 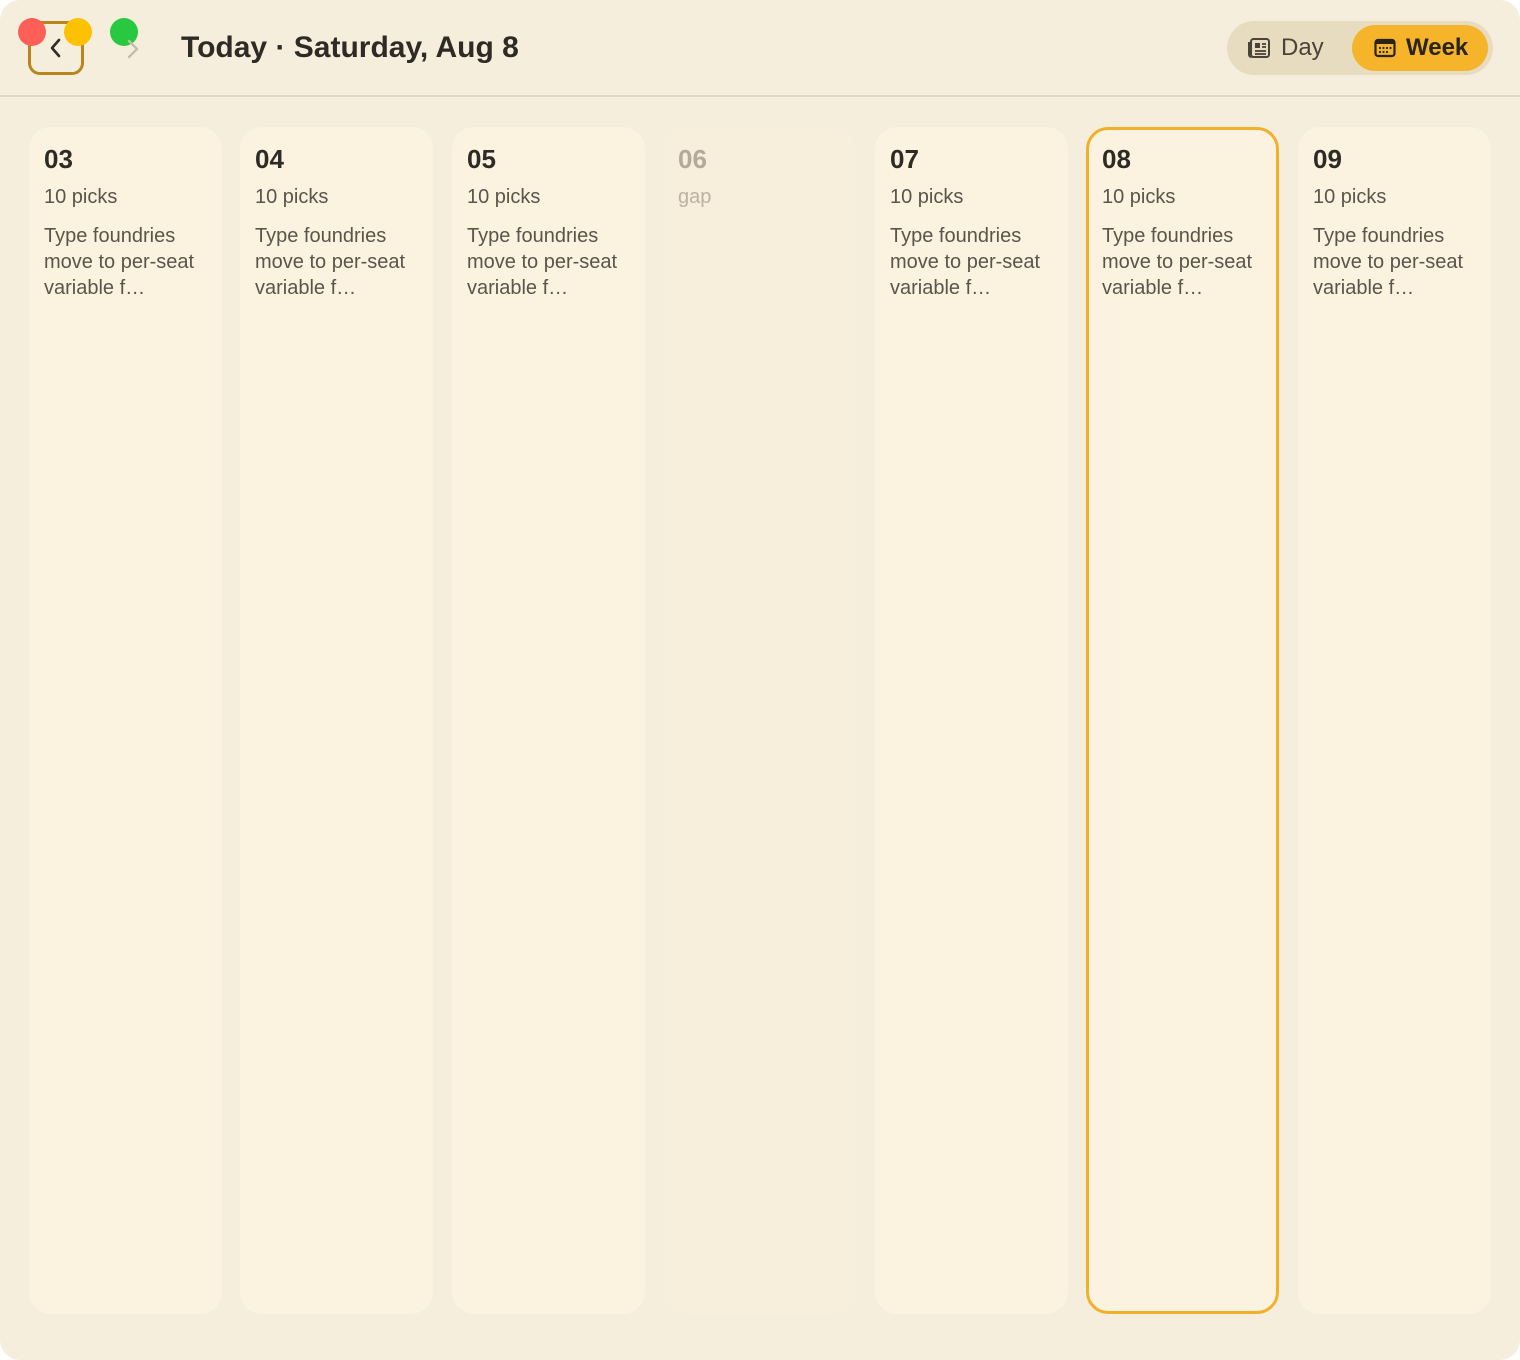 I want to click on forward-button, so click(x=133, y=49).